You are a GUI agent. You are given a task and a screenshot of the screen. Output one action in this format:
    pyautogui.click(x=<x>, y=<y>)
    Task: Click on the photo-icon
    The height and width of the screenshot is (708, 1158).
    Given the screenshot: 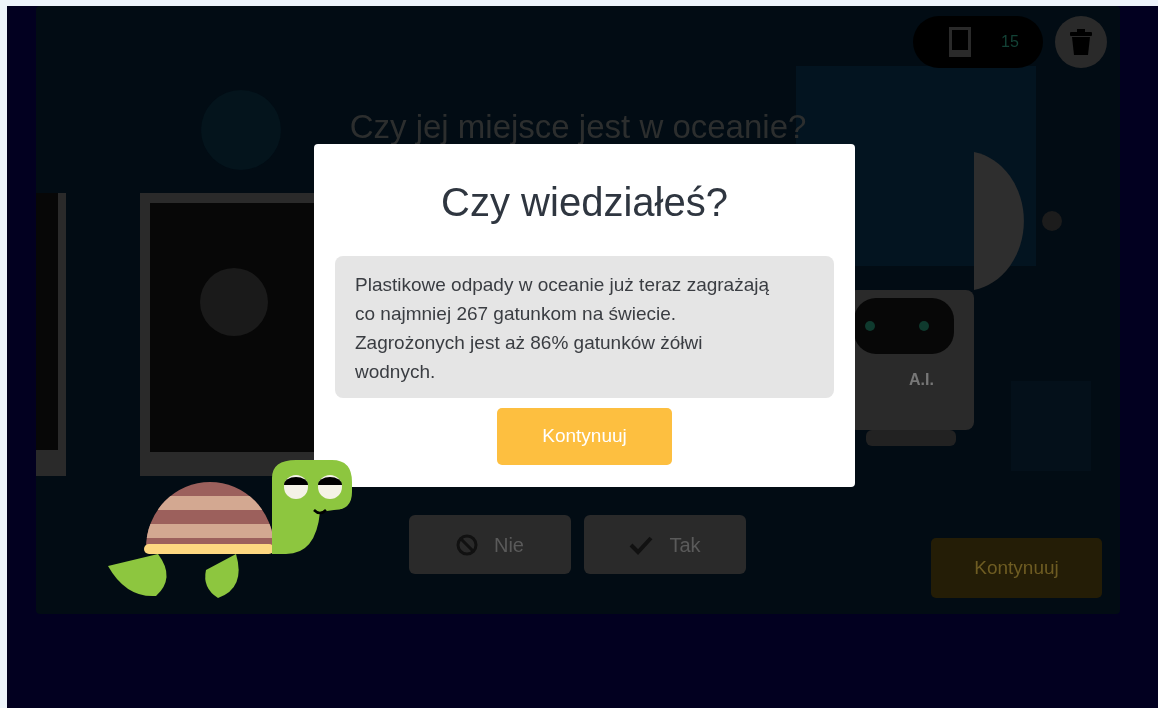 What is the action you would take?
    pyautogui.click(x=960, y=42)
    